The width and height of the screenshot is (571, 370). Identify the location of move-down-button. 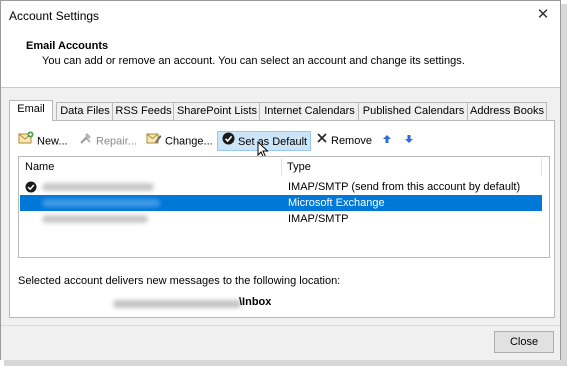
(411, 141).